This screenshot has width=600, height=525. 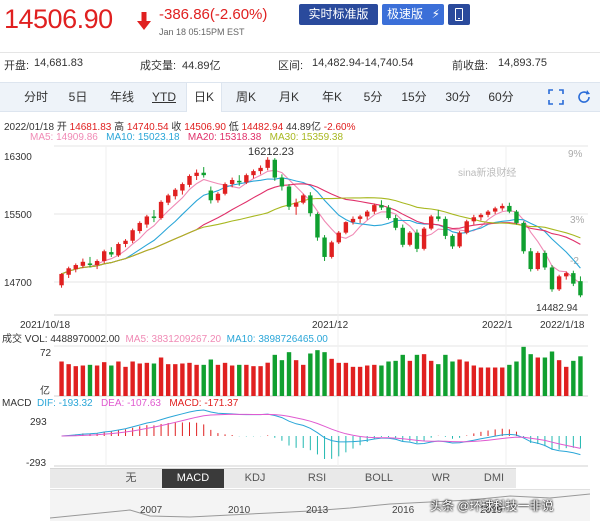 I want to click on dif-line, so click(x=321, y=432).